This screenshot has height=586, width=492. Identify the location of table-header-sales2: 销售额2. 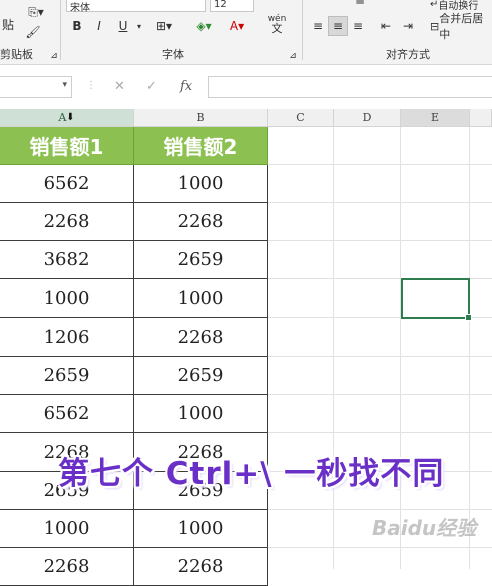
(201, 146).